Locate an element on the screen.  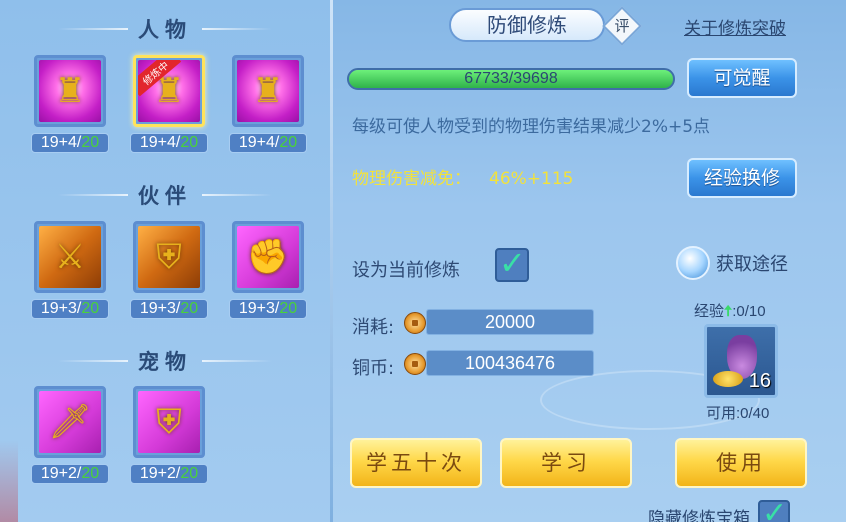
rate-label: 评 is located at coordinates (622, 26).